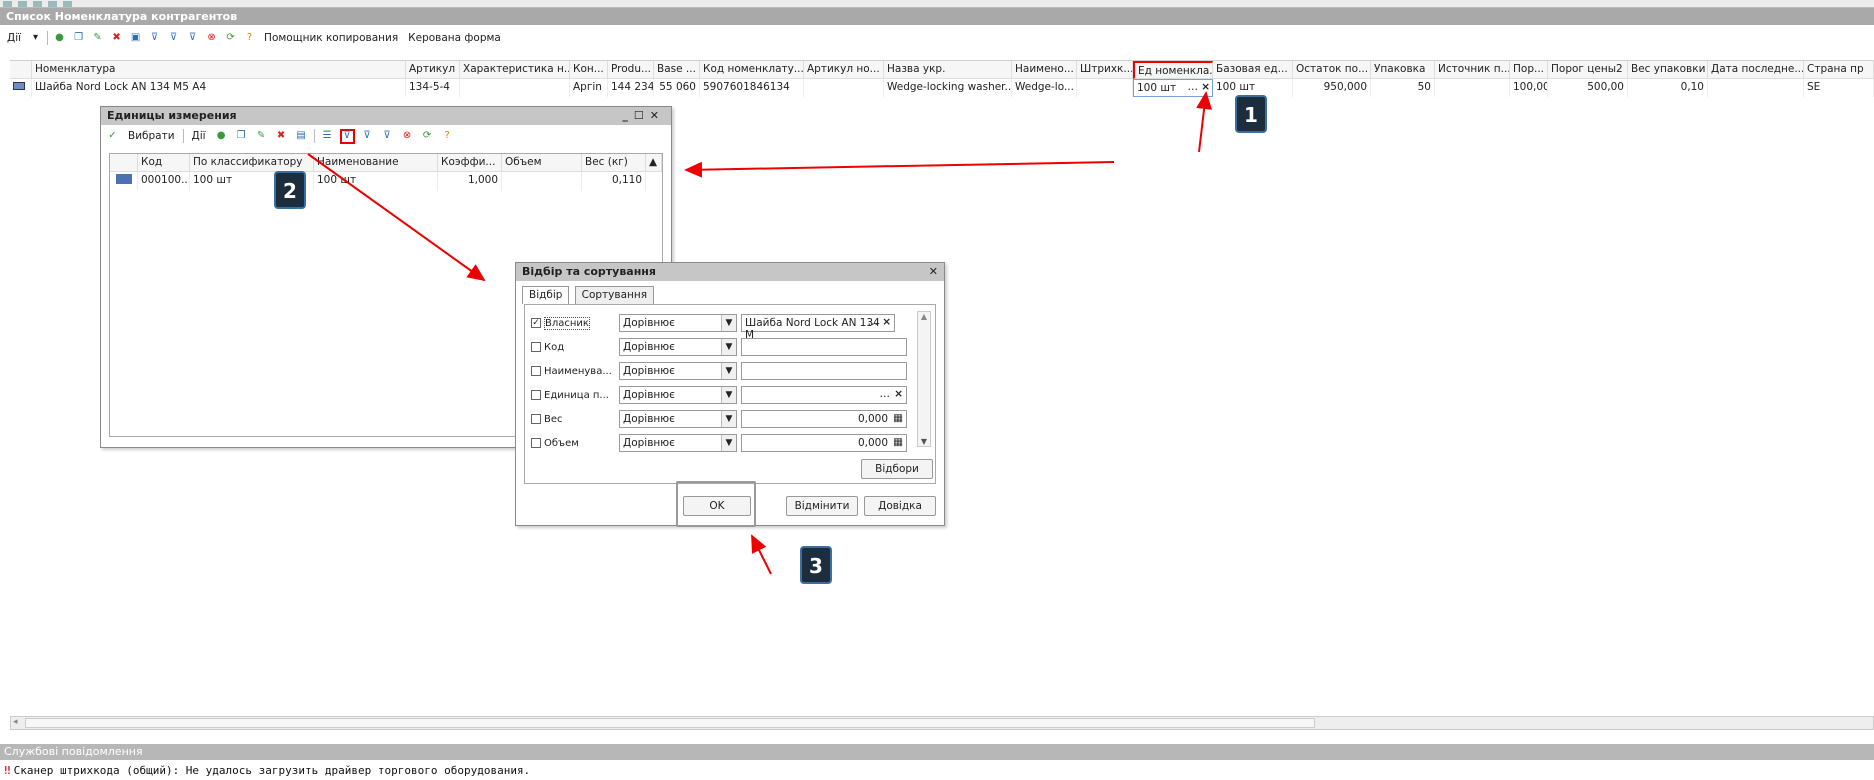 This screenshot has height=780, width=1874. Describe the element at coordinates (290, 190) in the screenshot. I see `annotation-marker-2: 2` at that location.